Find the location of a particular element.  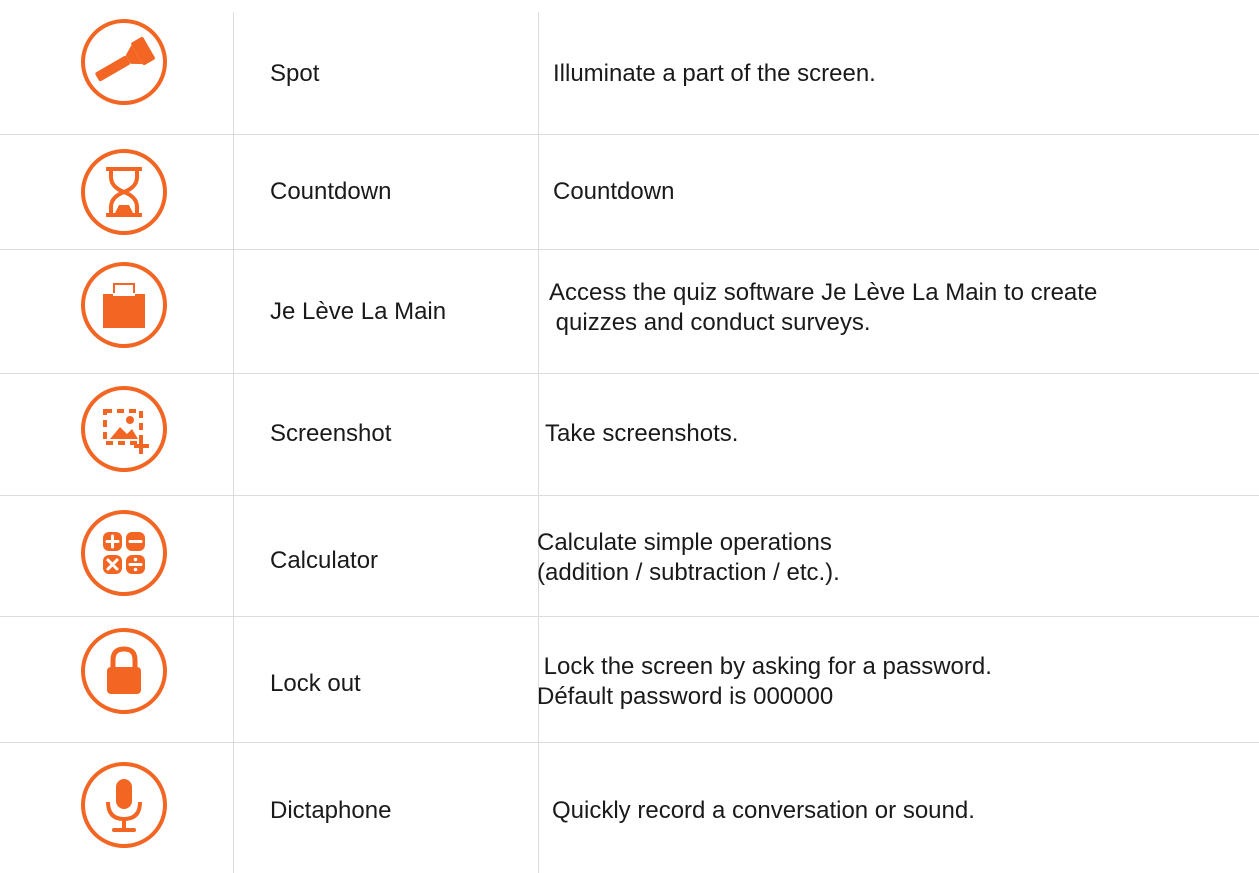

table-row: Screenshot Take screenshots. is located at coordinates (629, 434).